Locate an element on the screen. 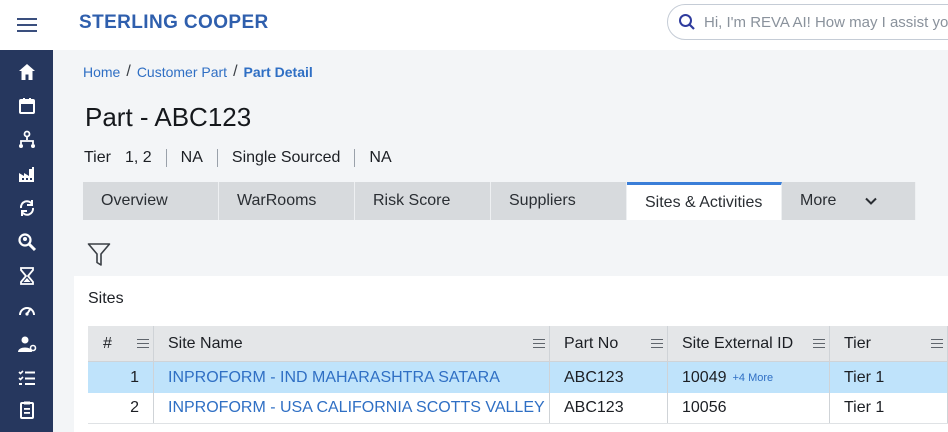 The image size is (948, 432). tab-label: Risk Score is located at coordinates (412, 200).